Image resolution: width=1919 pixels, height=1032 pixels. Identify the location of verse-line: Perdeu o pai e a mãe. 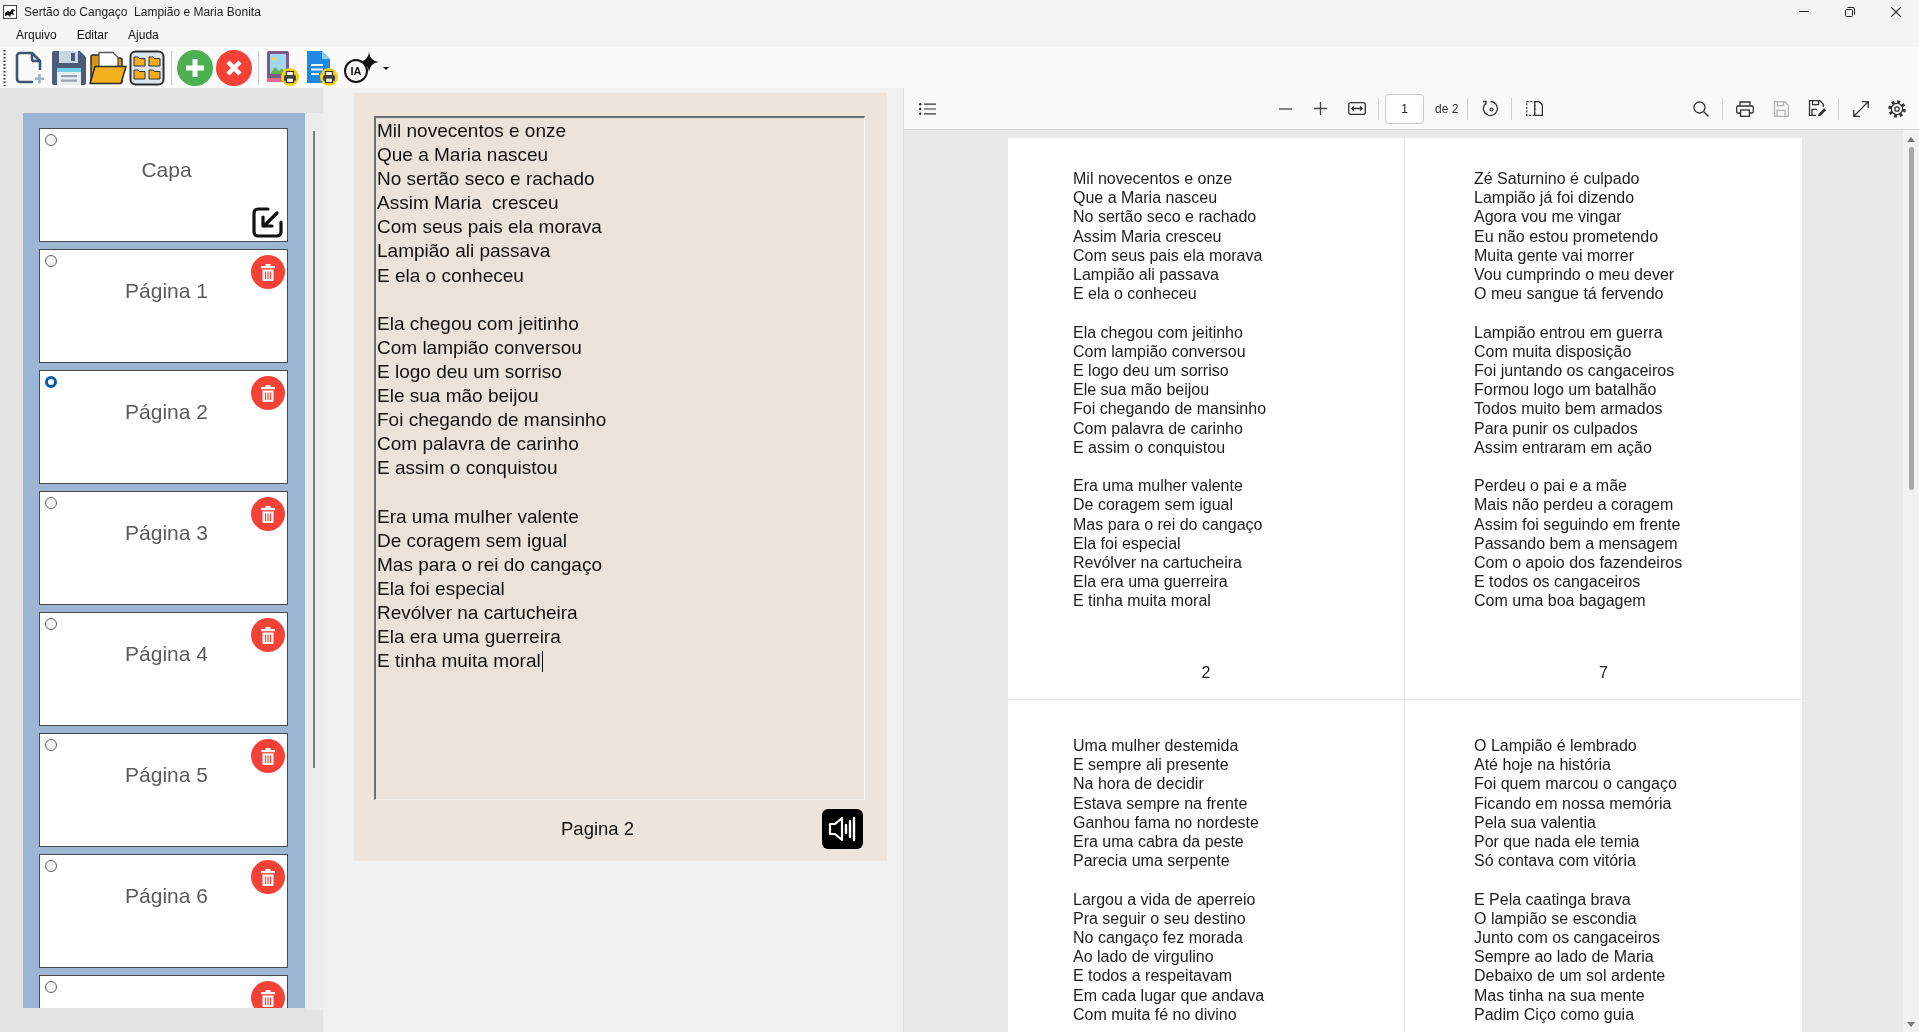
(1550, 486).